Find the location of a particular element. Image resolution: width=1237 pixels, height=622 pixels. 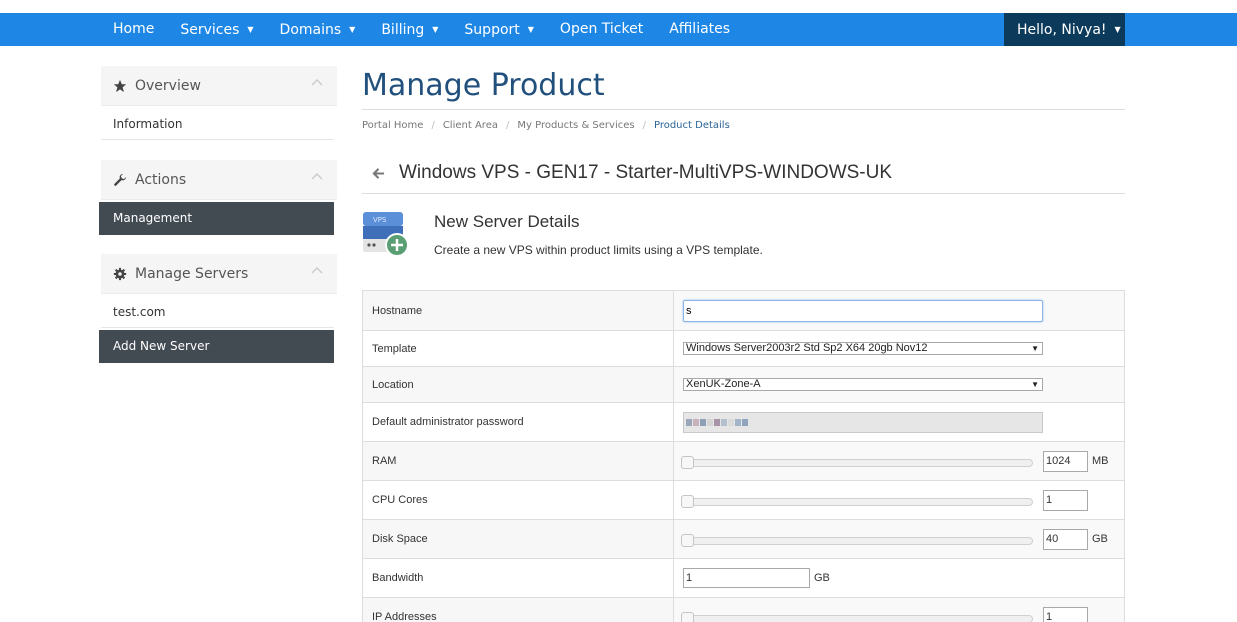

sidebar-item-label: Management is located at coordinates (153, 218).